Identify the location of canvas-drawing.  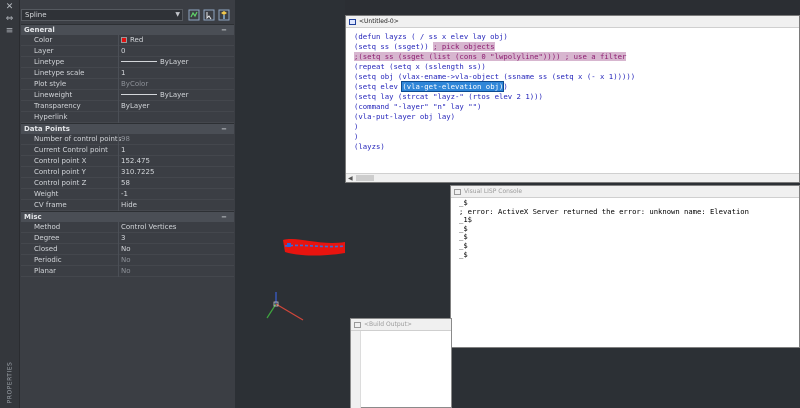
(306, 280).